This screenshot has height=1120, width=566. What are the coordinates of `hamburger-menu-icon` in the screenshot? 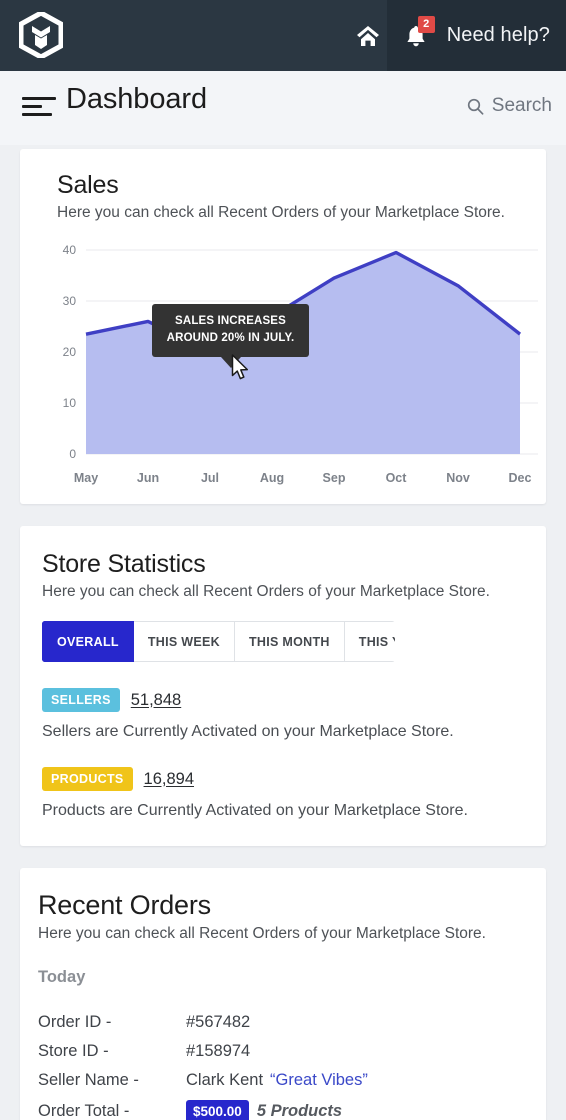 It's located at (39, 108).